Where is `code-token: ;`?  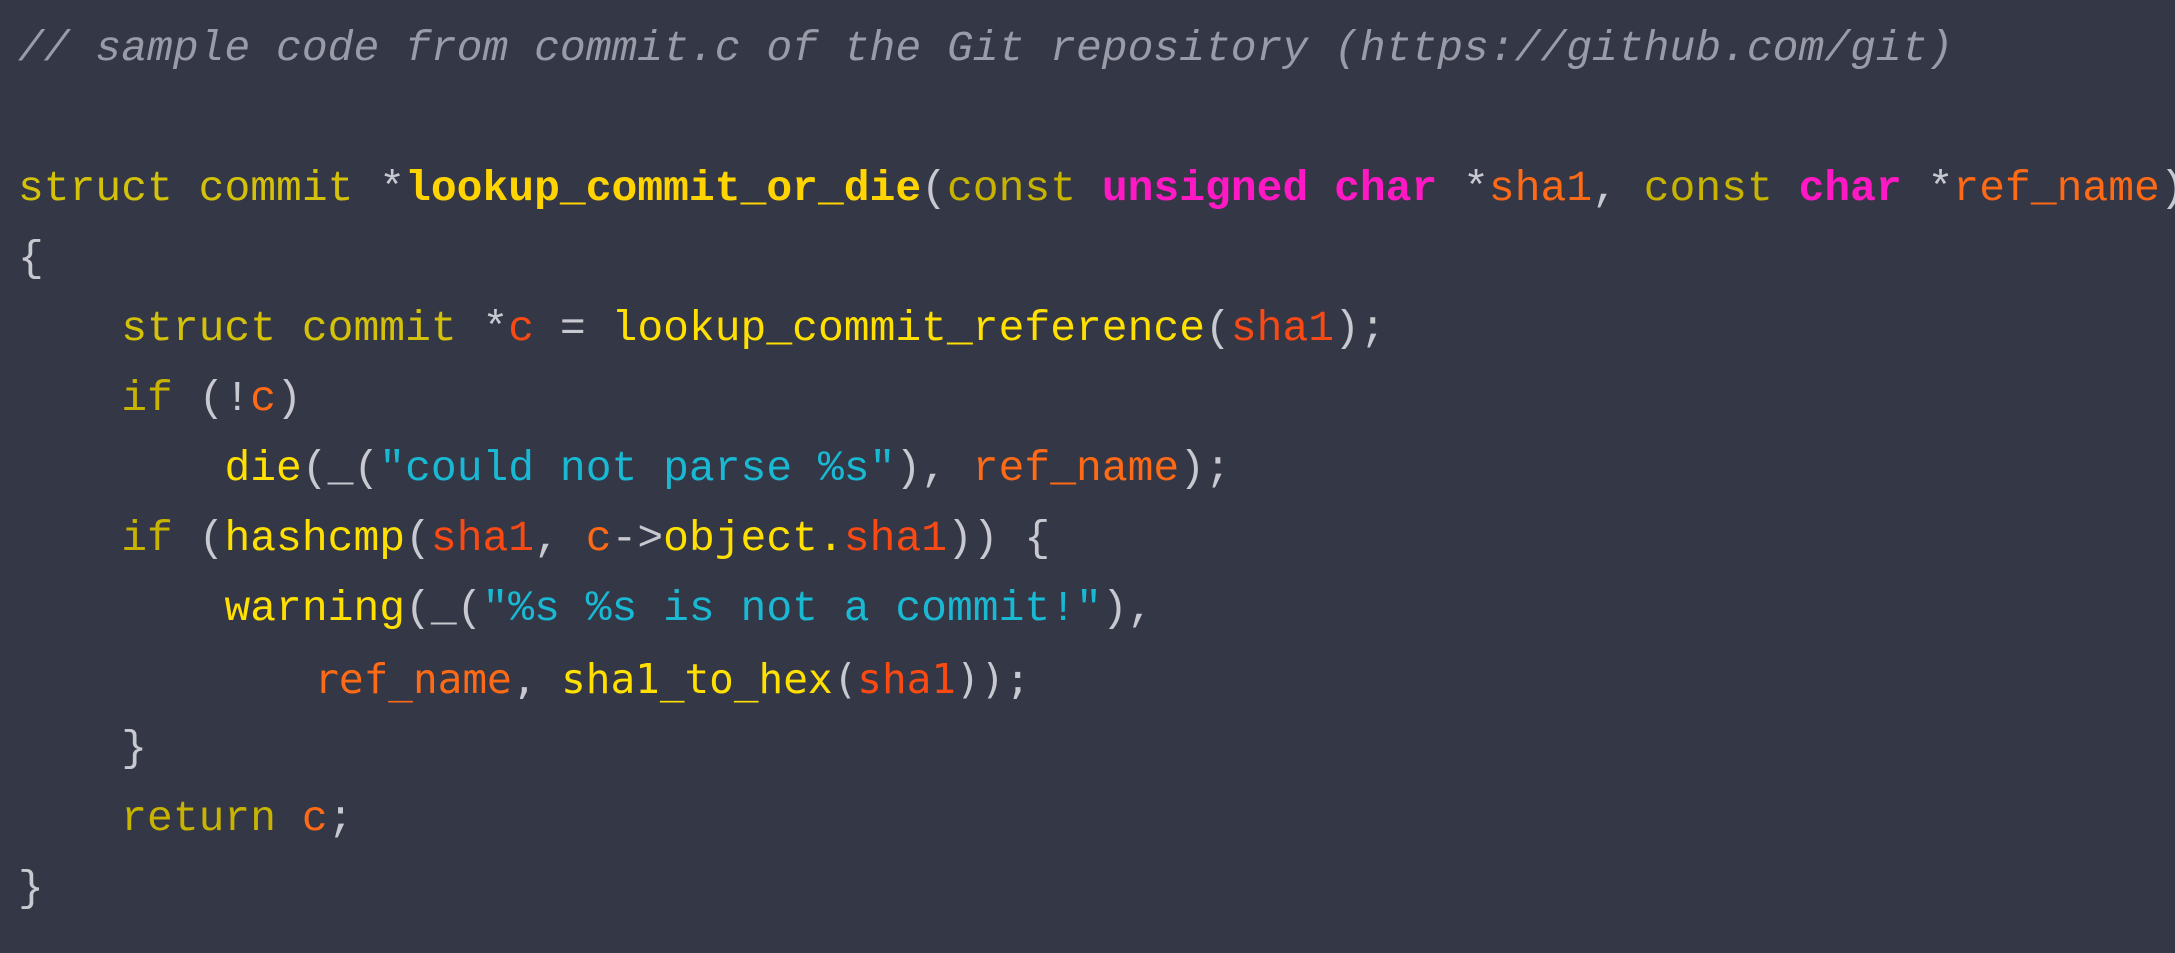
code-token: ; is located at coordinates (340, 818).